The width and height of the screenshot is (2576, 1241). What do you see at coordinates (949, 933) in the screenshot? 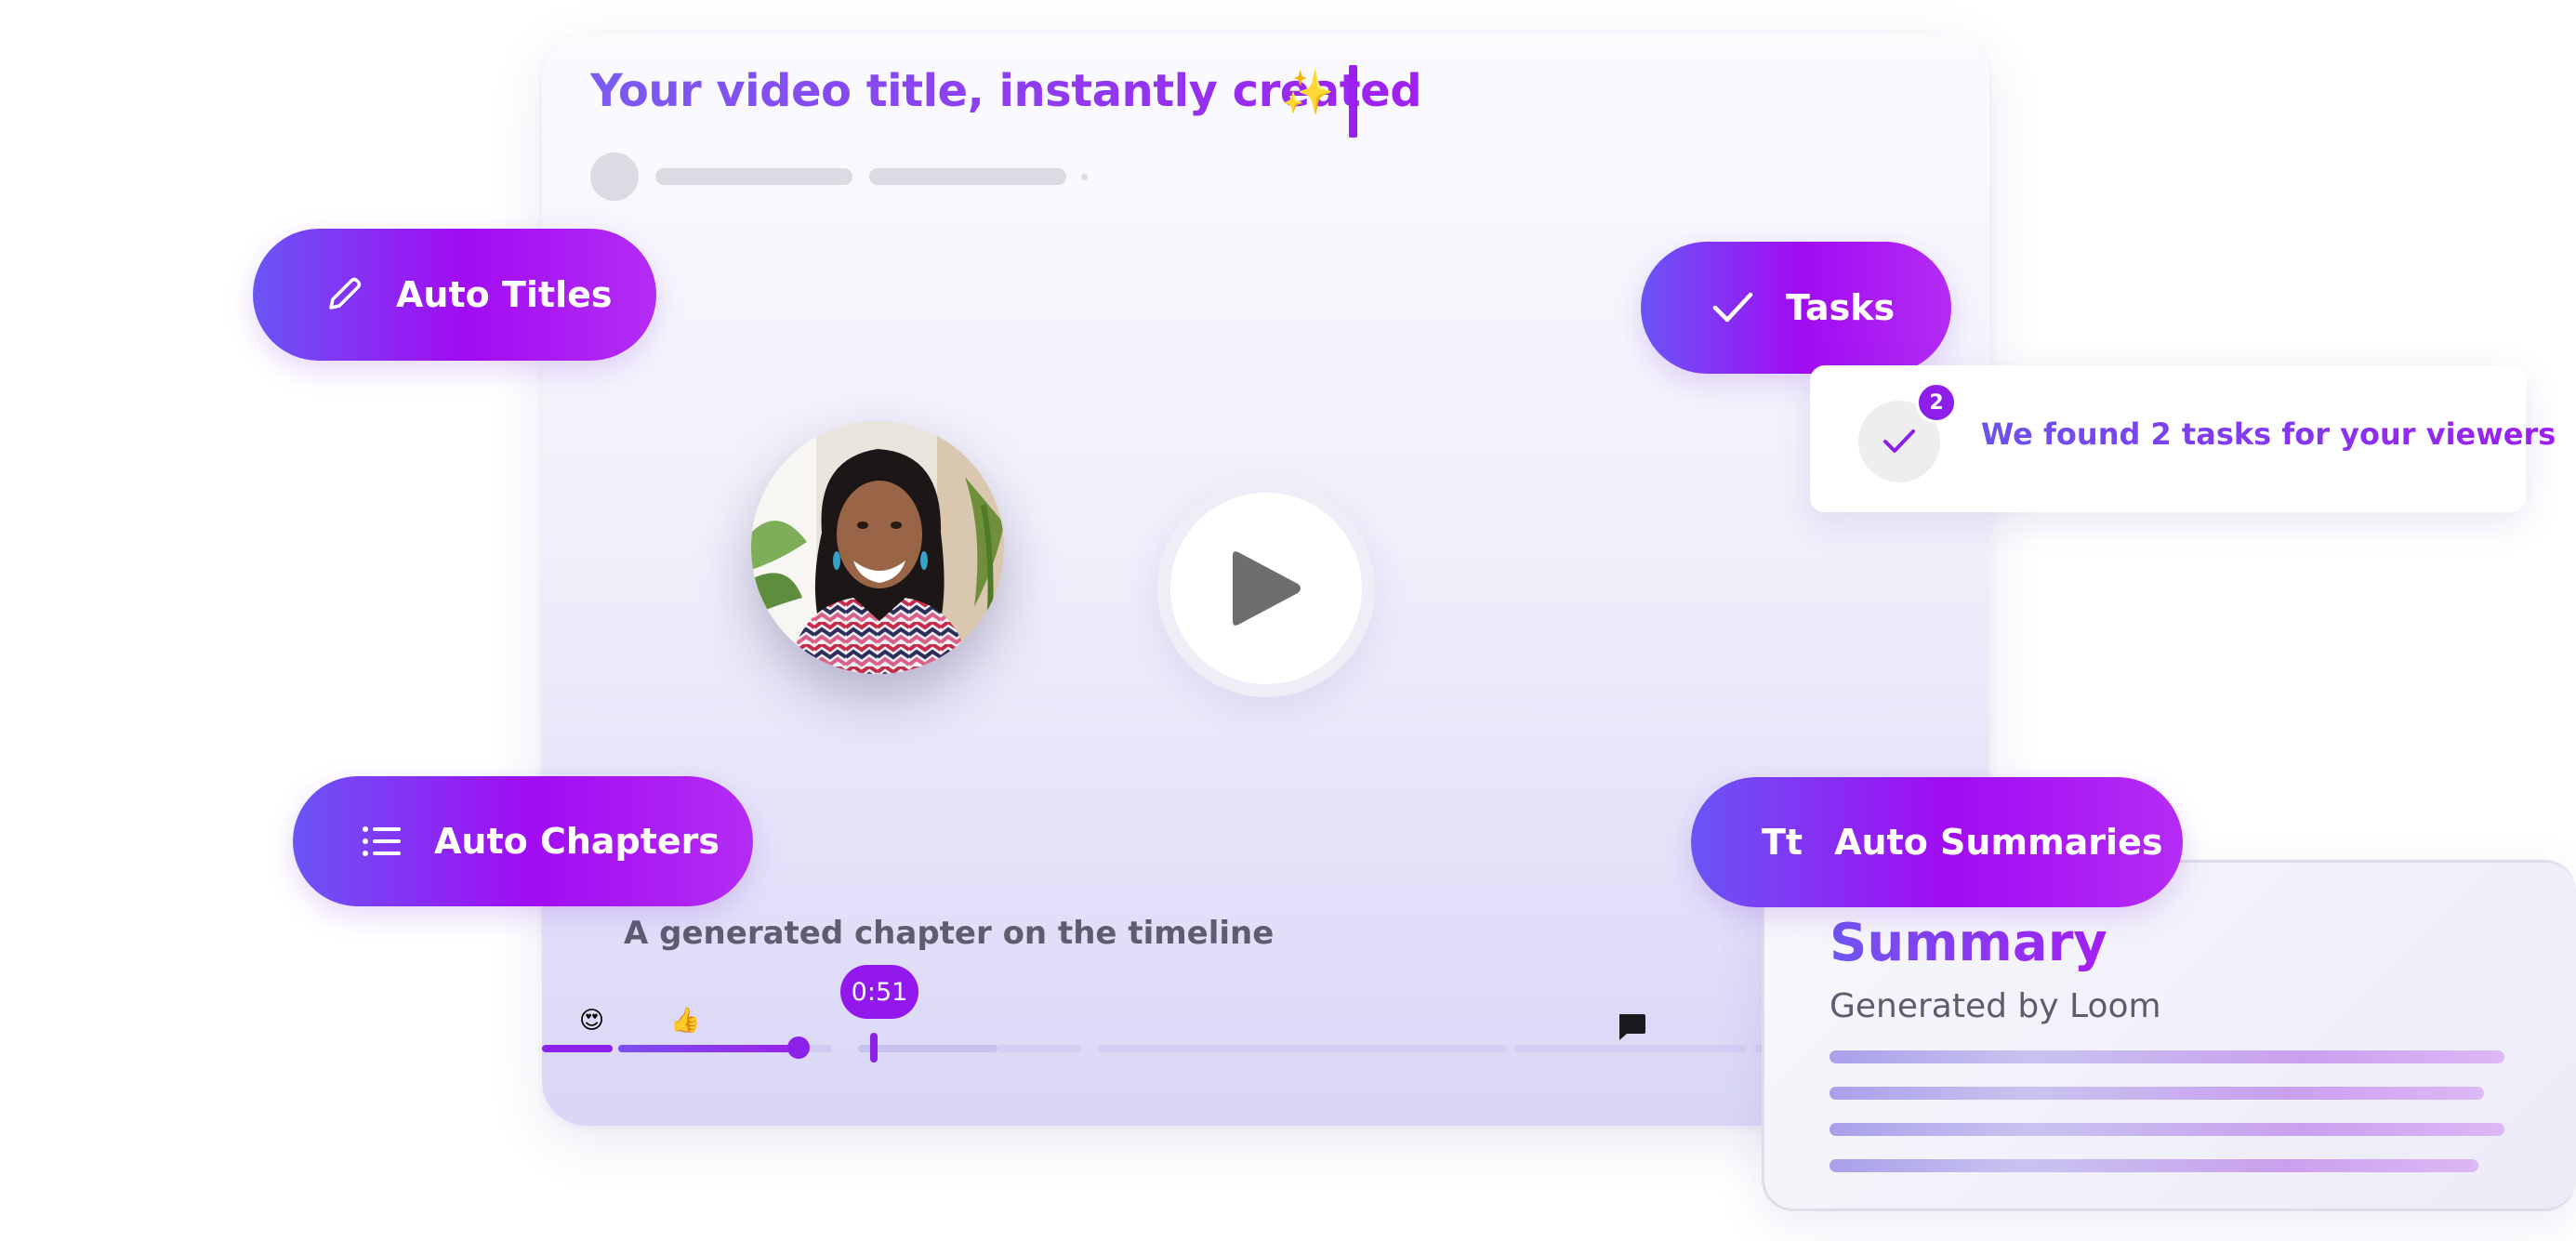
I see `chapter-label: A generated chapter on the timeline` at bounding box center [949, 933].